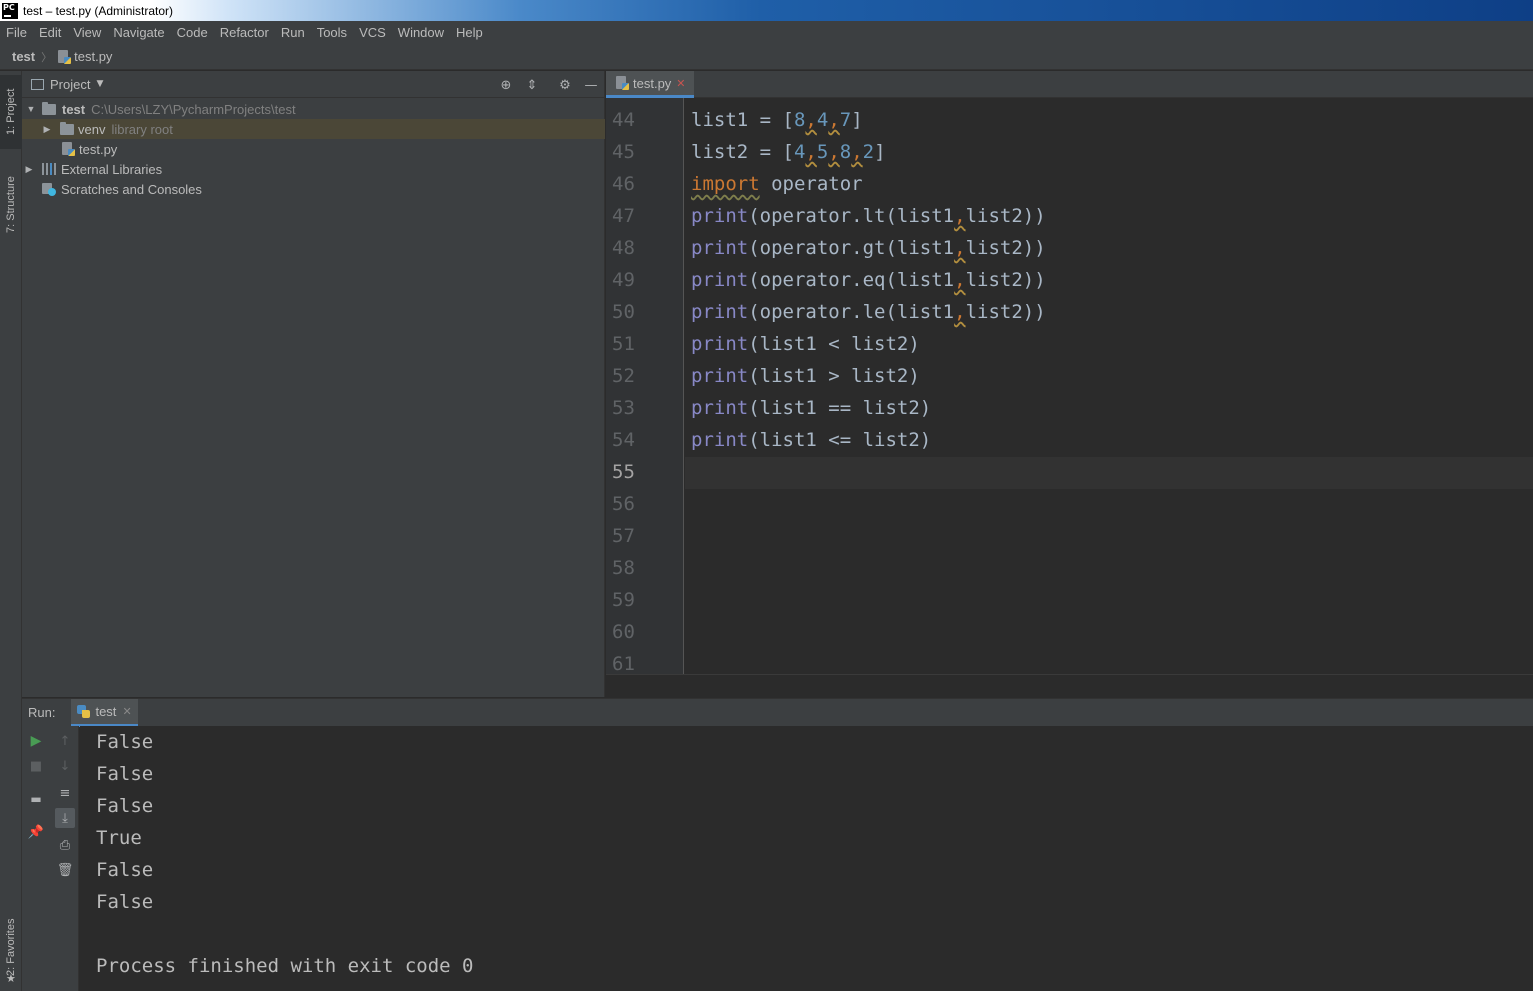 This screenshot has width=1533, height=991. Describe the element at coordinates (50, 32) in the screenshot. I see `menu-edit: Edit` at that location.